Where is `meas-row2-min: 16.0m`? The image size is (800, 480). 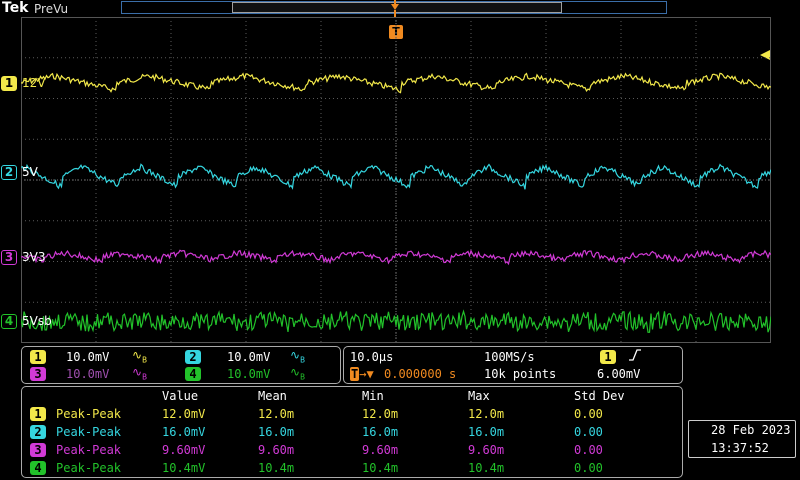
meas-row2-min: 16.0m is located at coordinates (380, 432).